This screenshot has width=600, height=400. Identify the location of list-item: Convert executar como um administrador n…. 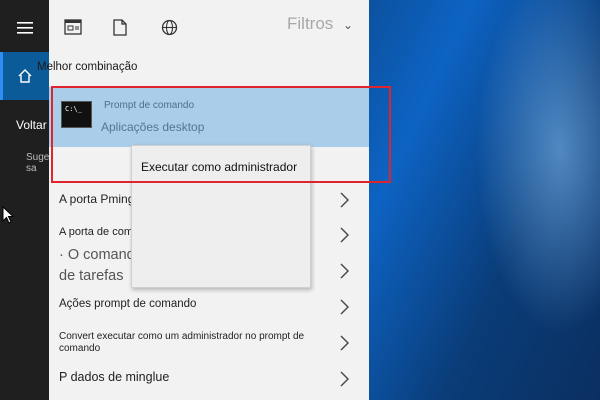
(209, 344).